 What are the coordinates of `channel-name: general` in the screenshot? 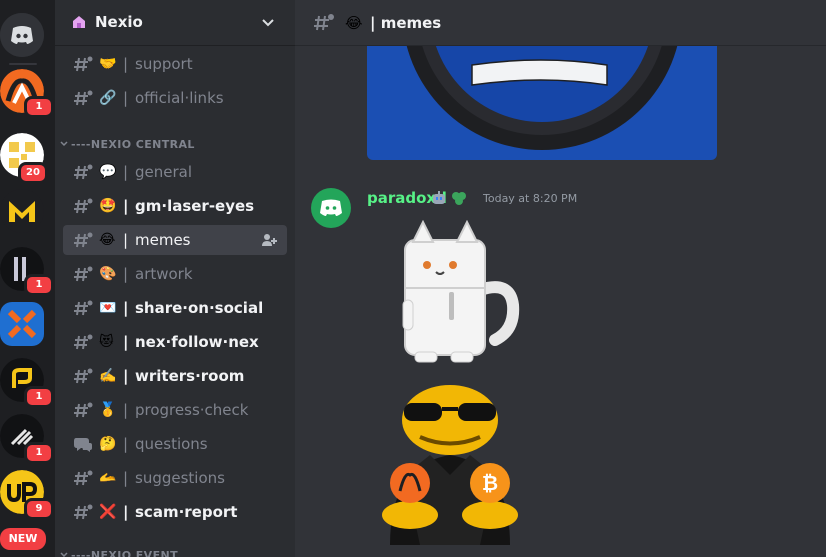 It's located at (164, 172).